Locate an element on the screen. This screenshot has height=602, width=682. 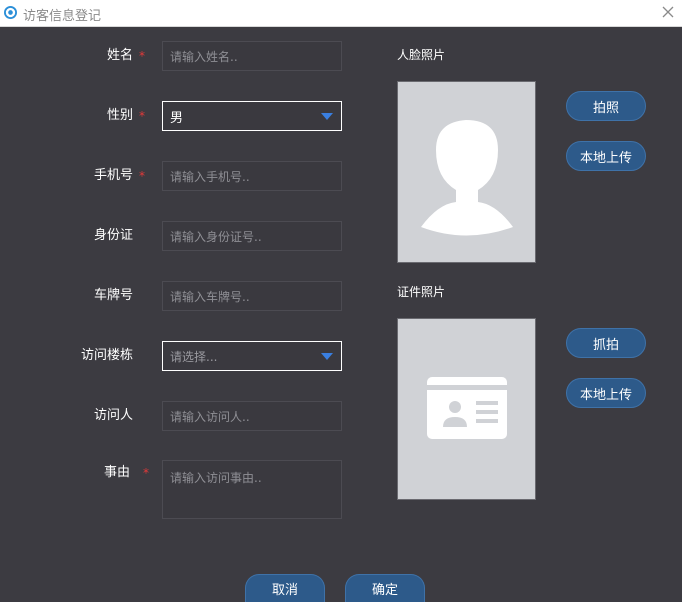
phone-input: 请输入手机号.. is located at coordinates (252, 176).